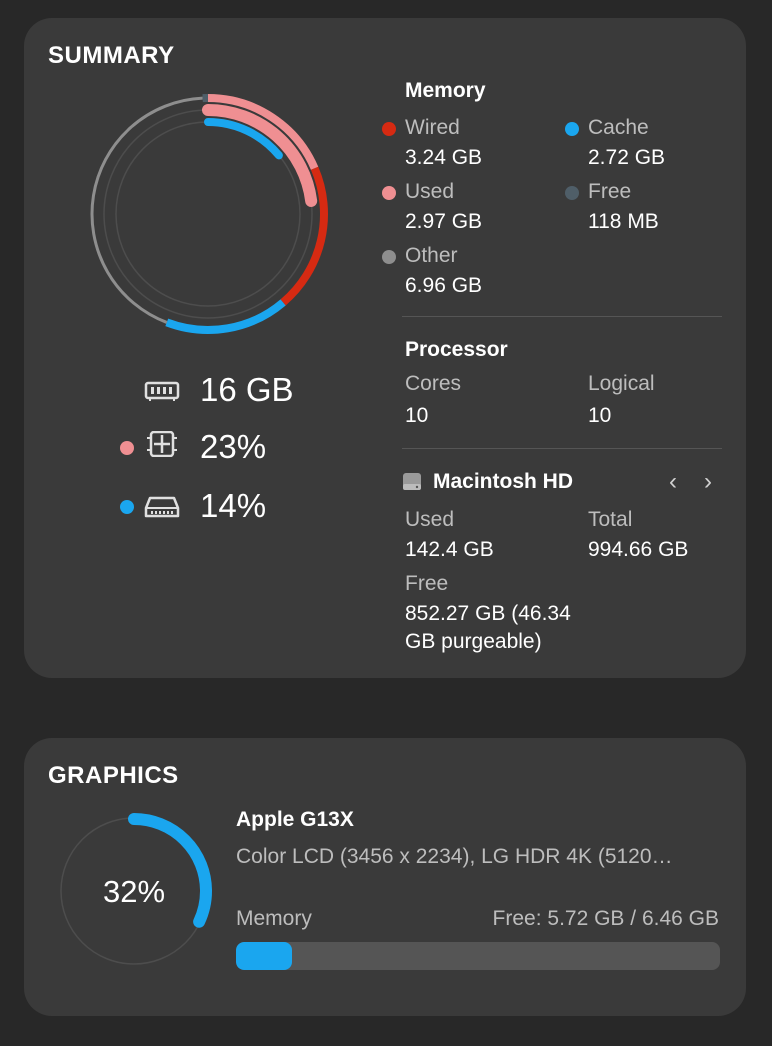  Describe the element at coordinates (427, 583) in the screenshot. I see `disk-free-label: Free` at that location.